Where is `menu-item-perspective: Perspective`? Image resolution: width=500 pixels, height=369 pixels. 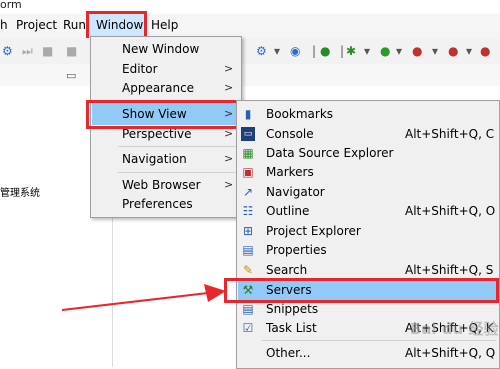 menu-item-perspective: Perspective is located at coordinates (157, 134).